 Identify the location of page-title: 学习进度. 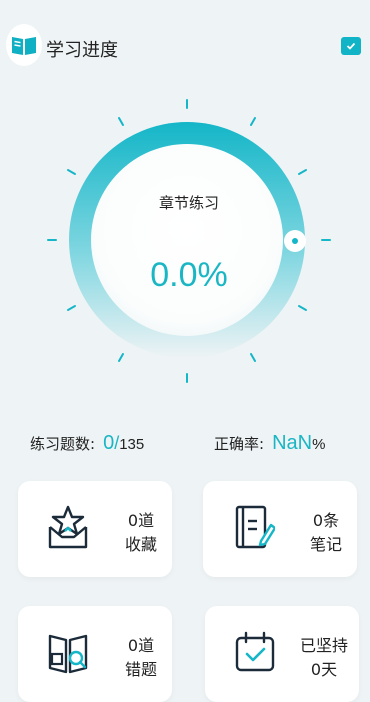
(82, 50).